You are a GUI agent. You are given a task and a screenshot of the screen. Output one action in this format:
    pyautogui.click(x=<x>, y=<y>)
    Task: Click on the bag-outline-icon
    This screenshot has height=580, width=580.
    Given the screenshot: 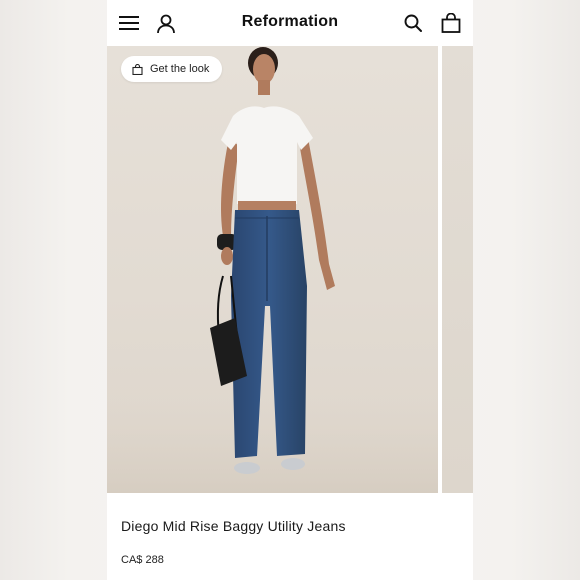 What is the action you would take?
    pyautogui.click(x=137, y=69)
    